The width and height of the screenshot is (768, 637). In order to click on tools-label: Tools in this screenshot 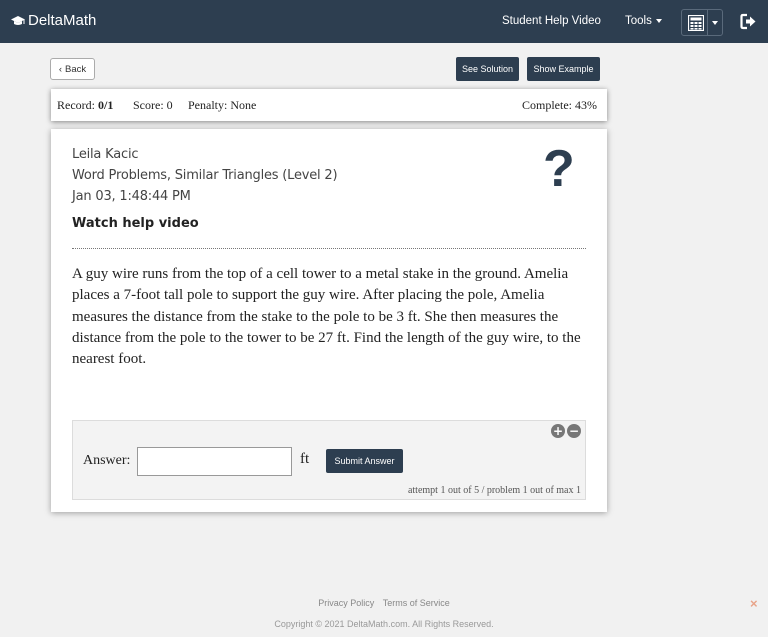, I will do `click(638, 21)`.